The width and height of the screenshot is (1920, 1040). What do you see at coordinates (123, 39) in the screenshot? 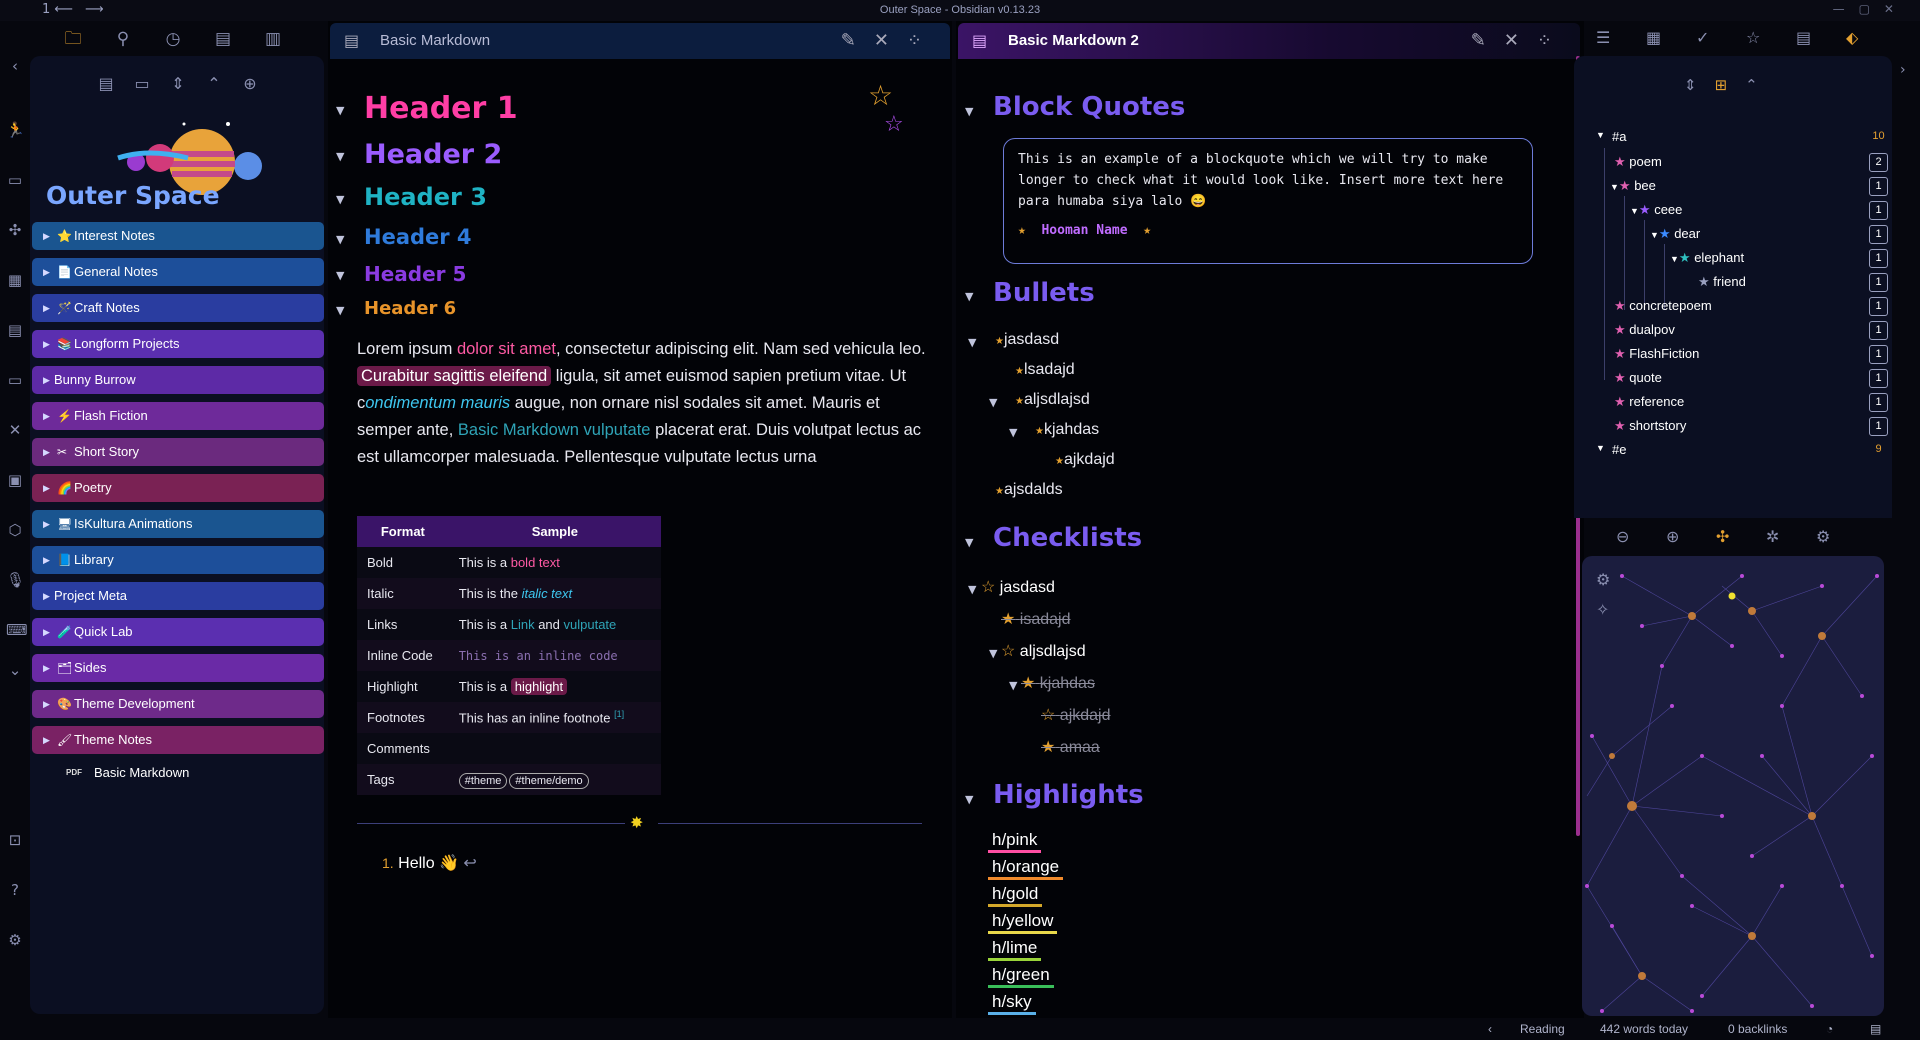
I see `search-icon: ⚲` at bounding box center [123, 39].